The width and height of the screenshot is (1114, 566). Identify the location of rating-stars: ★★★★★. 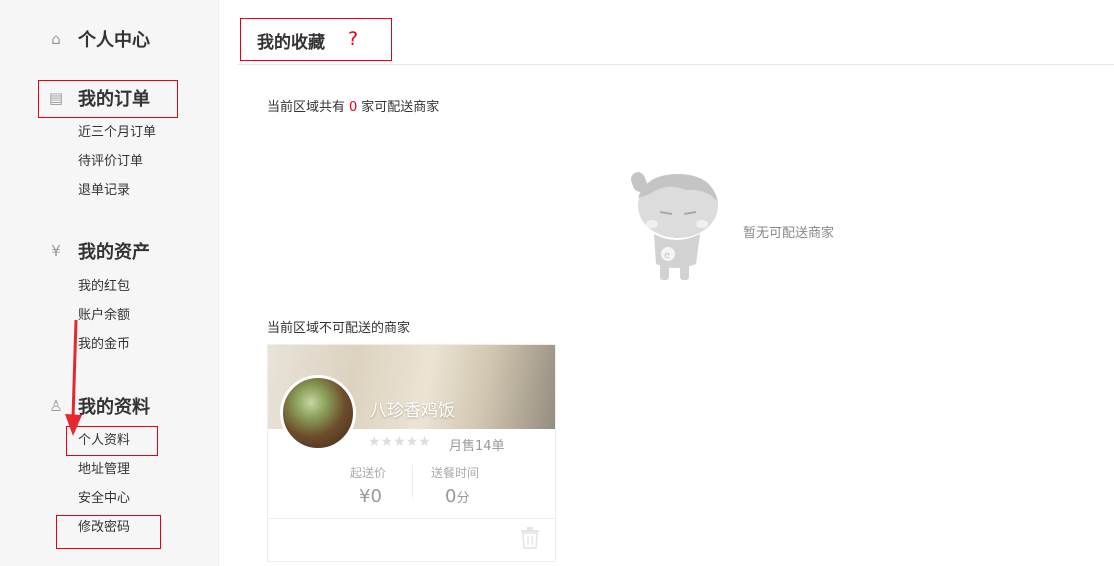
(399, 442).